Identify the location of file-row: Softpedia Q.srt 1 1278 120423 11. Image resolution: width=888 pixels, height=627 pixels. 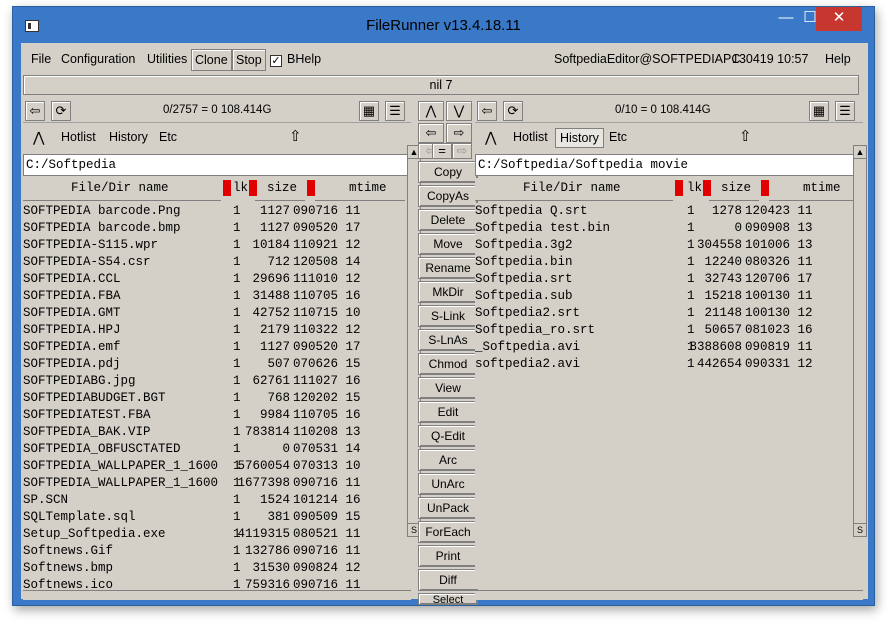
(669, 211).